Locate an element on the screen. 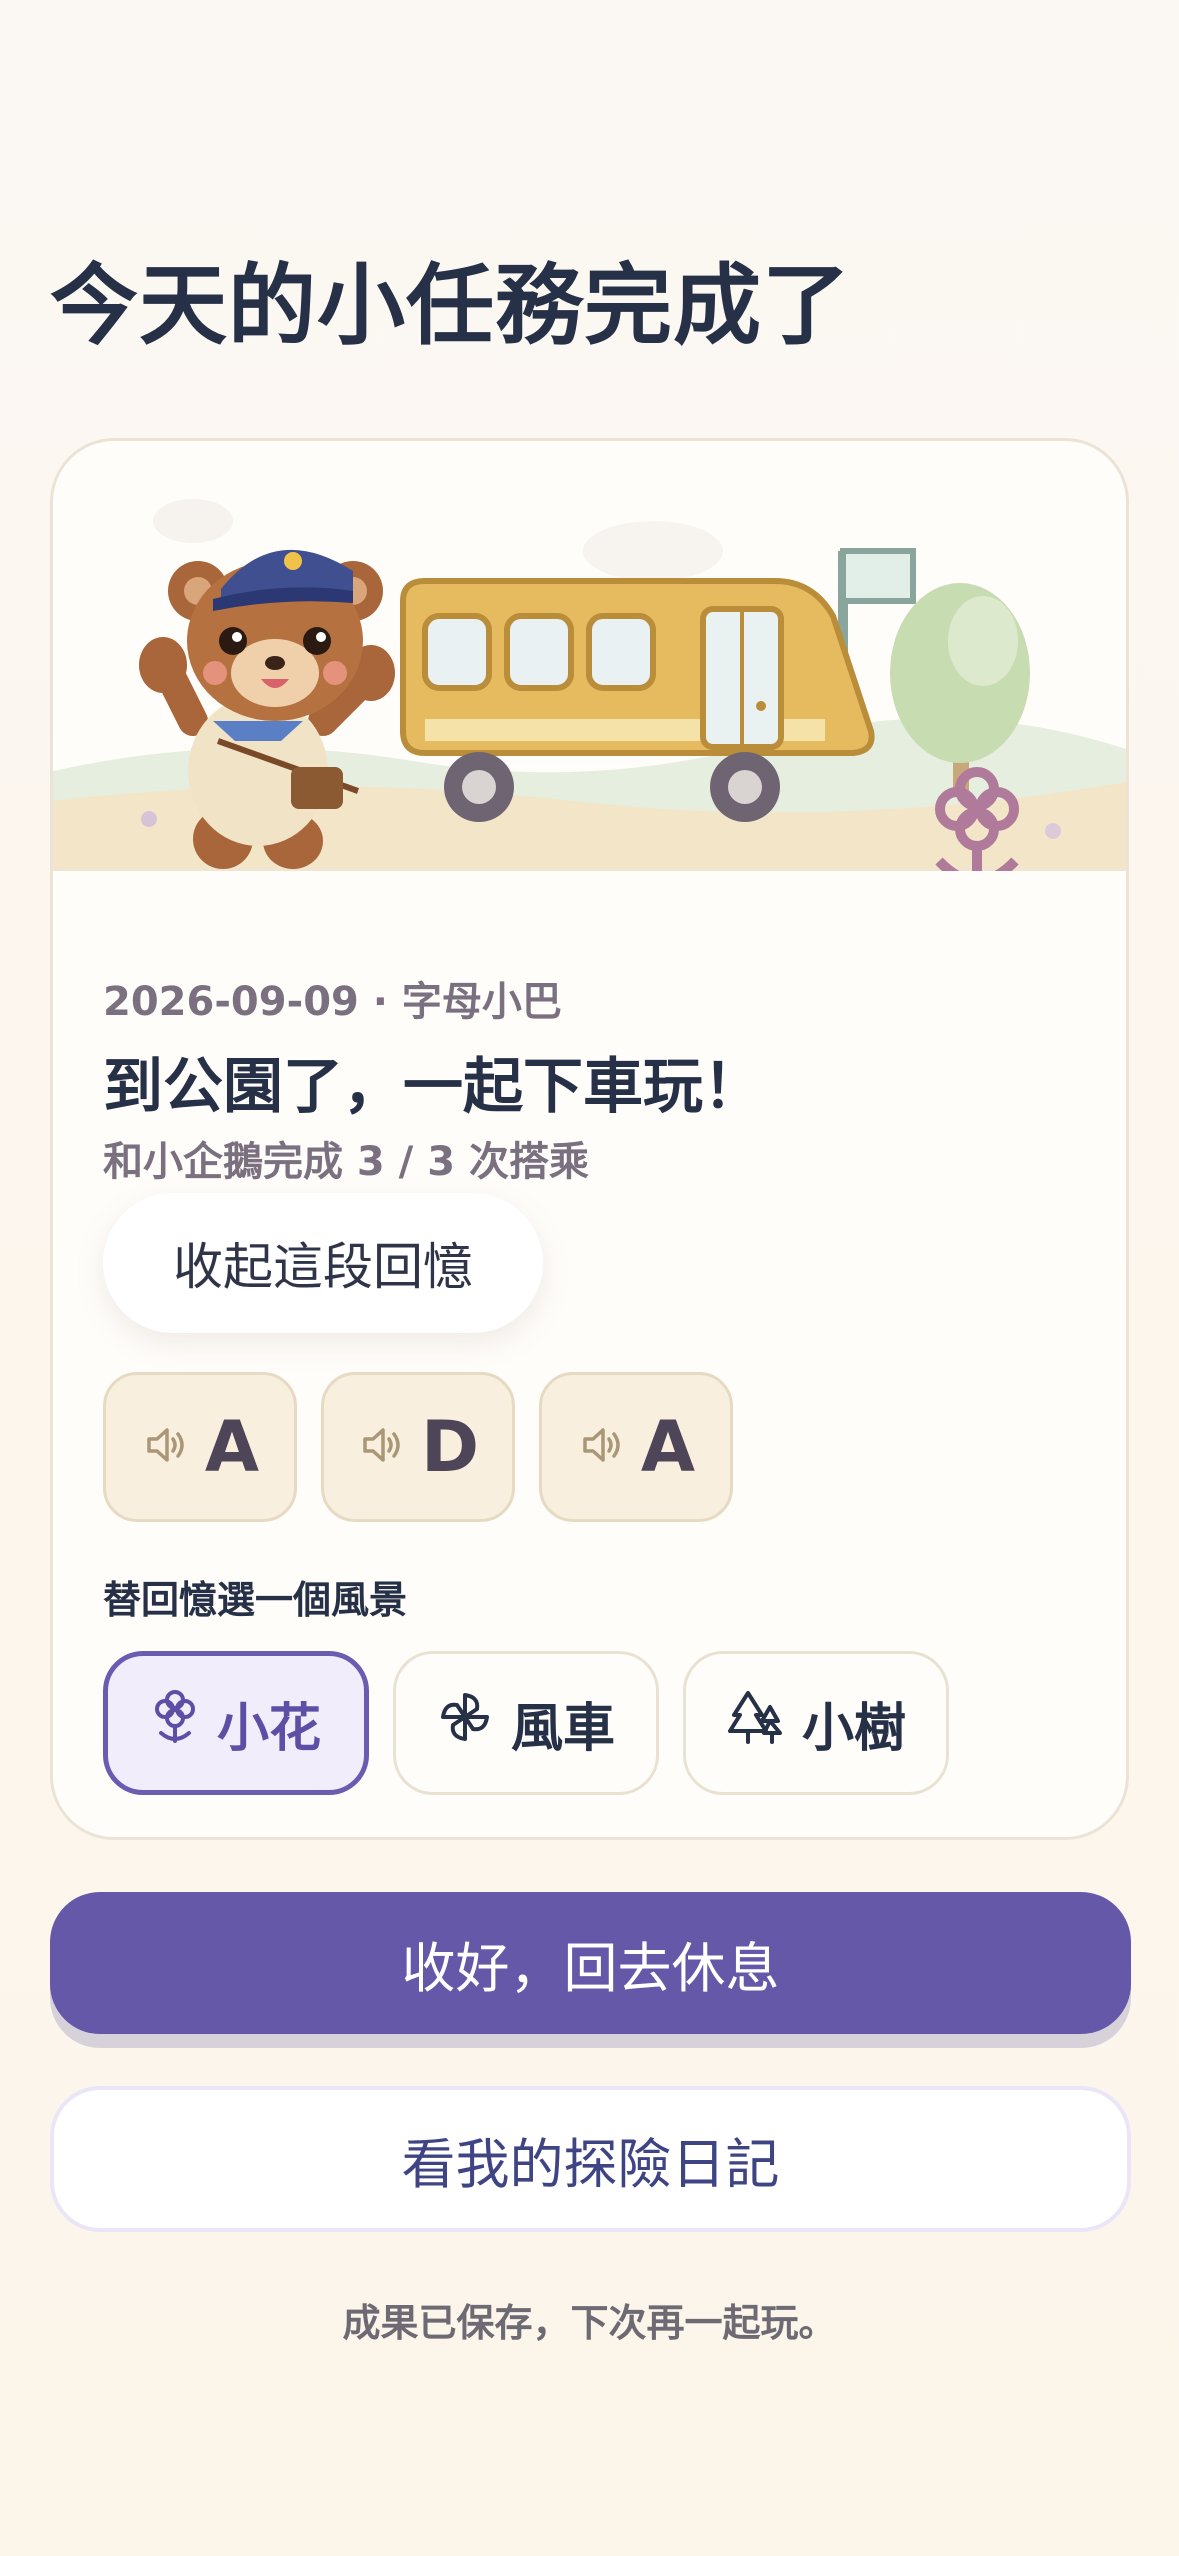 The width and height of the screenshot is (1179, 2556). scenery-option-label: 風車 is located at coordinates (562, 1728).